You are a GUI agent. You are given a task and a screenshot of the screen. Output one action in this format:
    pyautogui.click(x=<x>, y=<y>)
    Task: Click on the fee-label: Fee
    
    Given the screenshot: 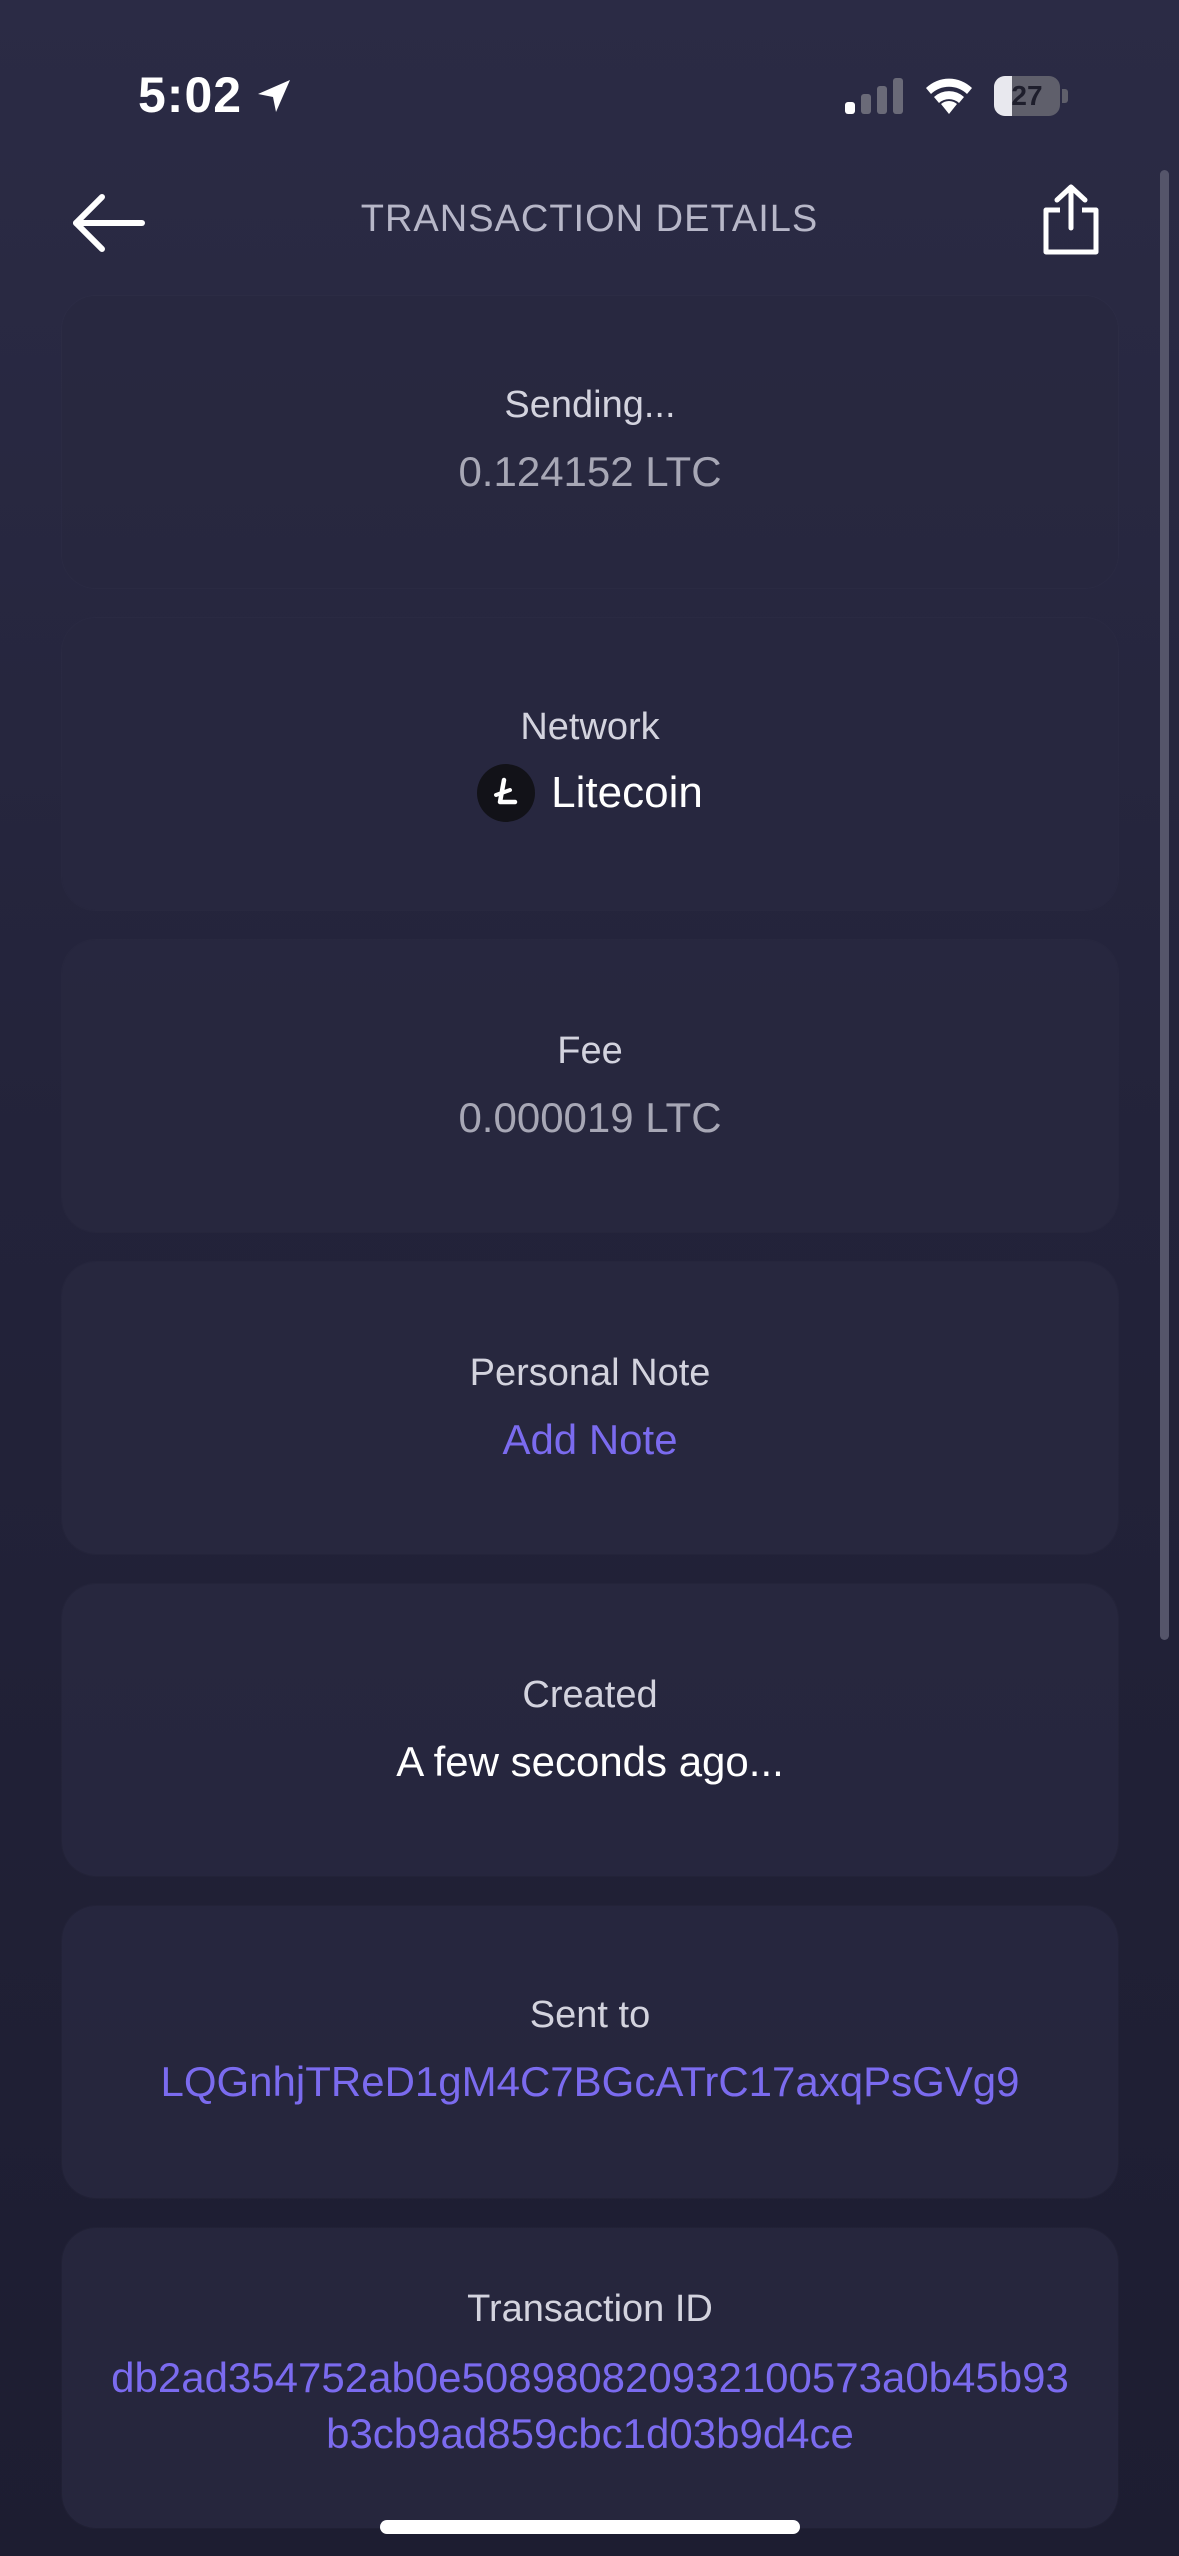 What is the action you would take?
    pyautogui.click(x=590, y=1051)
    